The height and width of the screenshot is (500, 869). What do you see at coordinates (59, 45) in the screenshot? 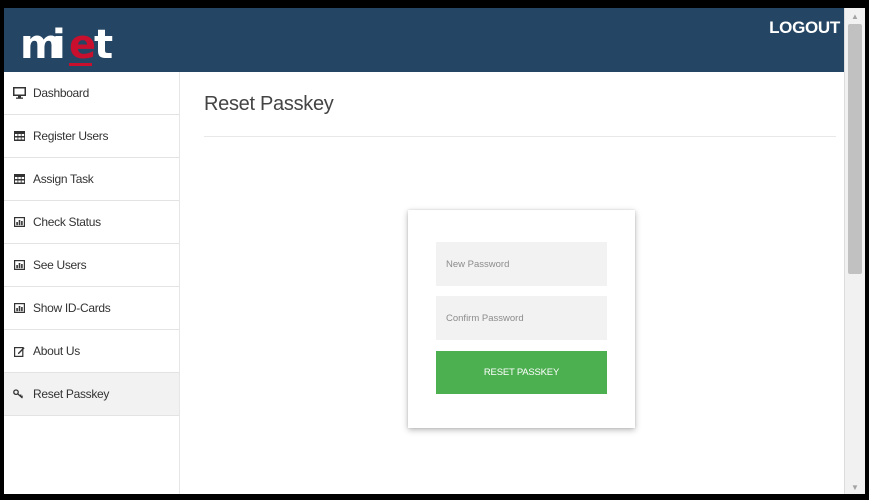
I see `logo-text-i: i` at bounding box center [59, 45].